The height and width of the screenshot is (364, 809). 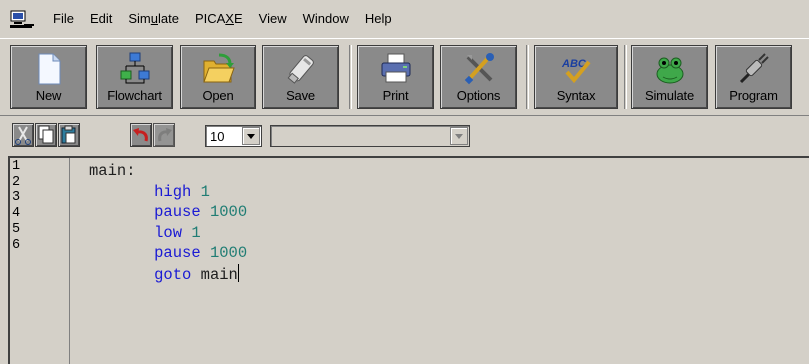 I want to click on app-window-icon, so click(x=22, y=19).